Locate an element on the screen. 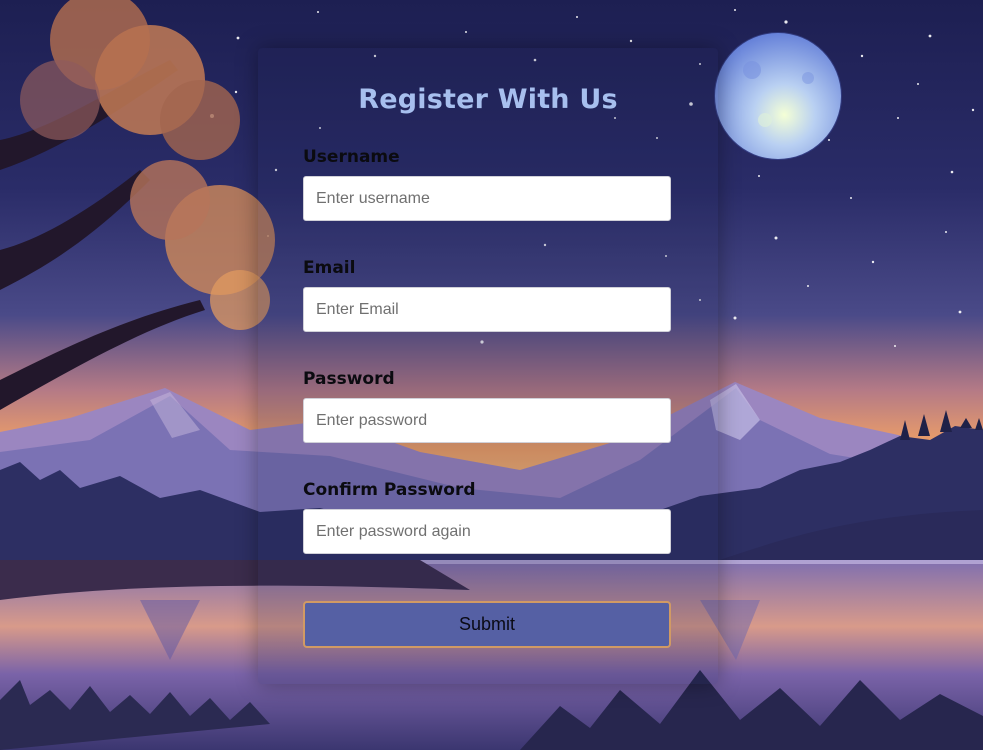 Image resolution: width=983 pixels, height=750 pixels. username-label: Username is located at coordinates (351, 157).